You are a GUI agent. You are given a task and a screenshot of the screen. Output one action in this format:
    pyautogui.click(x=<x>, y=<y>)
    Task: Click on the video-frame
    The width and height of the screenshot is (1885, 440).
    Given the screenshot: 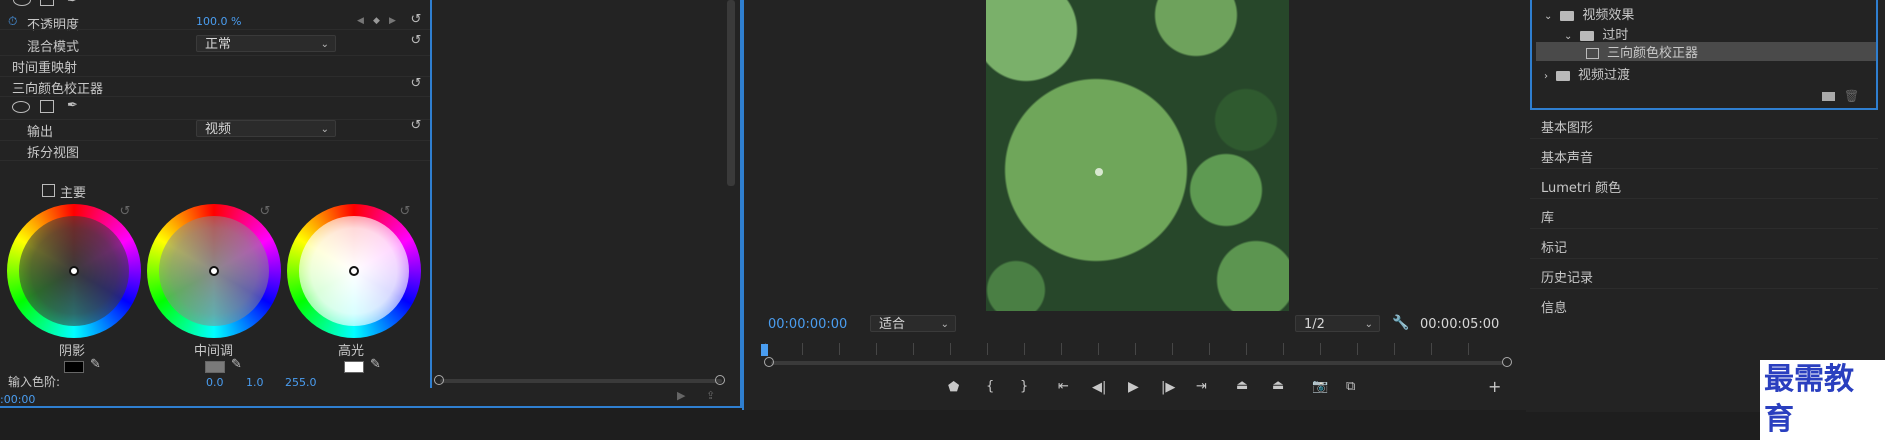 What is the action you would take?
    pyautogui.click(x=1137, y=155)
    